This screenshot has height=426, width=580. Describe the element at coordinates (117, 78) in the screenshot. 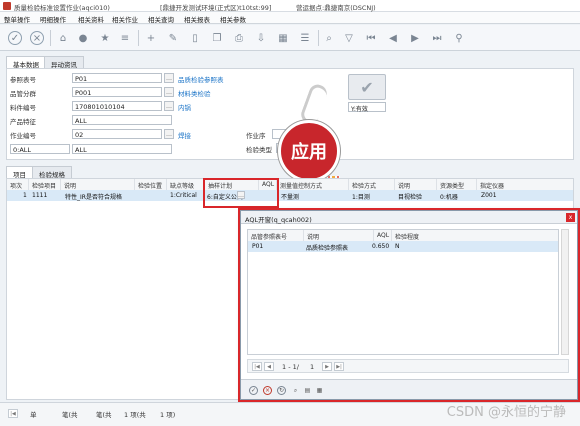

I see `ref-no-field: P01` at that location.